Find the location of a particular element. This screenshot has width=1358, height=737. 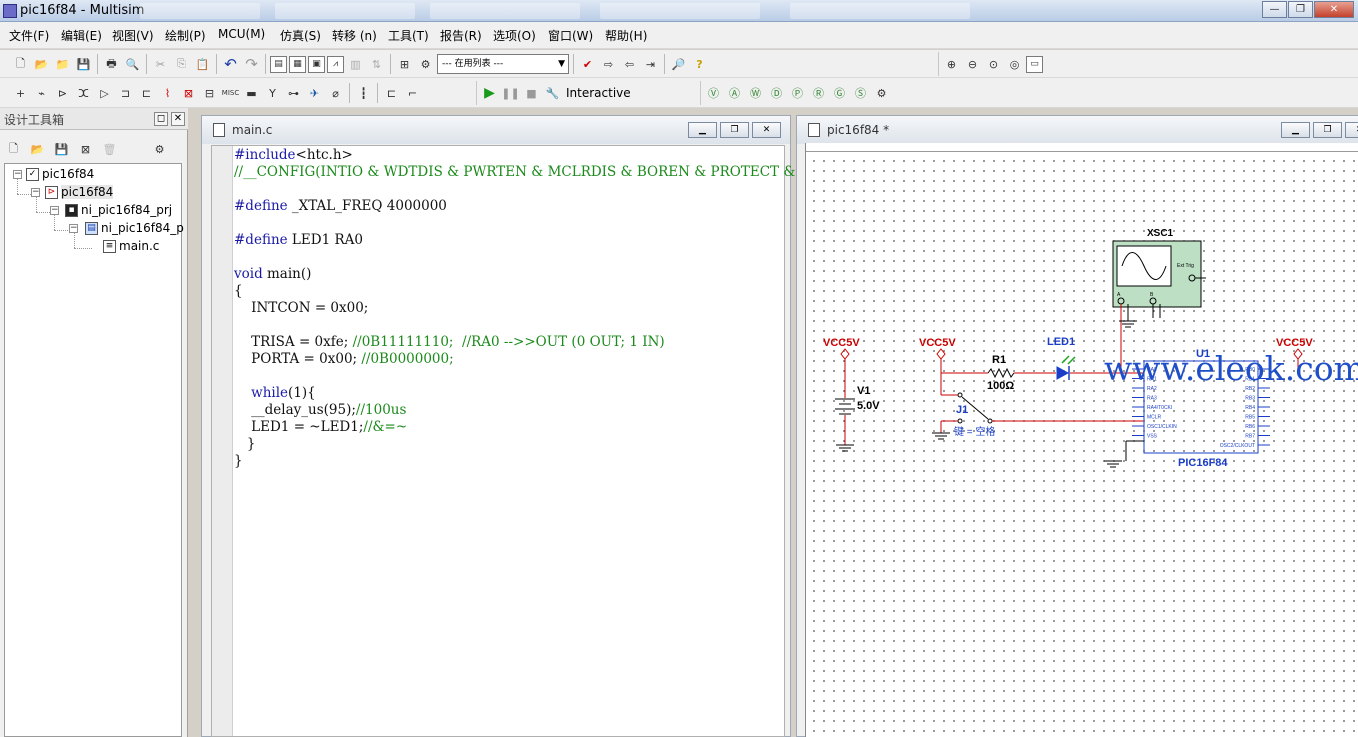

tree-node-root: ✓ pic16f84 is located at coordinates (60, 174).